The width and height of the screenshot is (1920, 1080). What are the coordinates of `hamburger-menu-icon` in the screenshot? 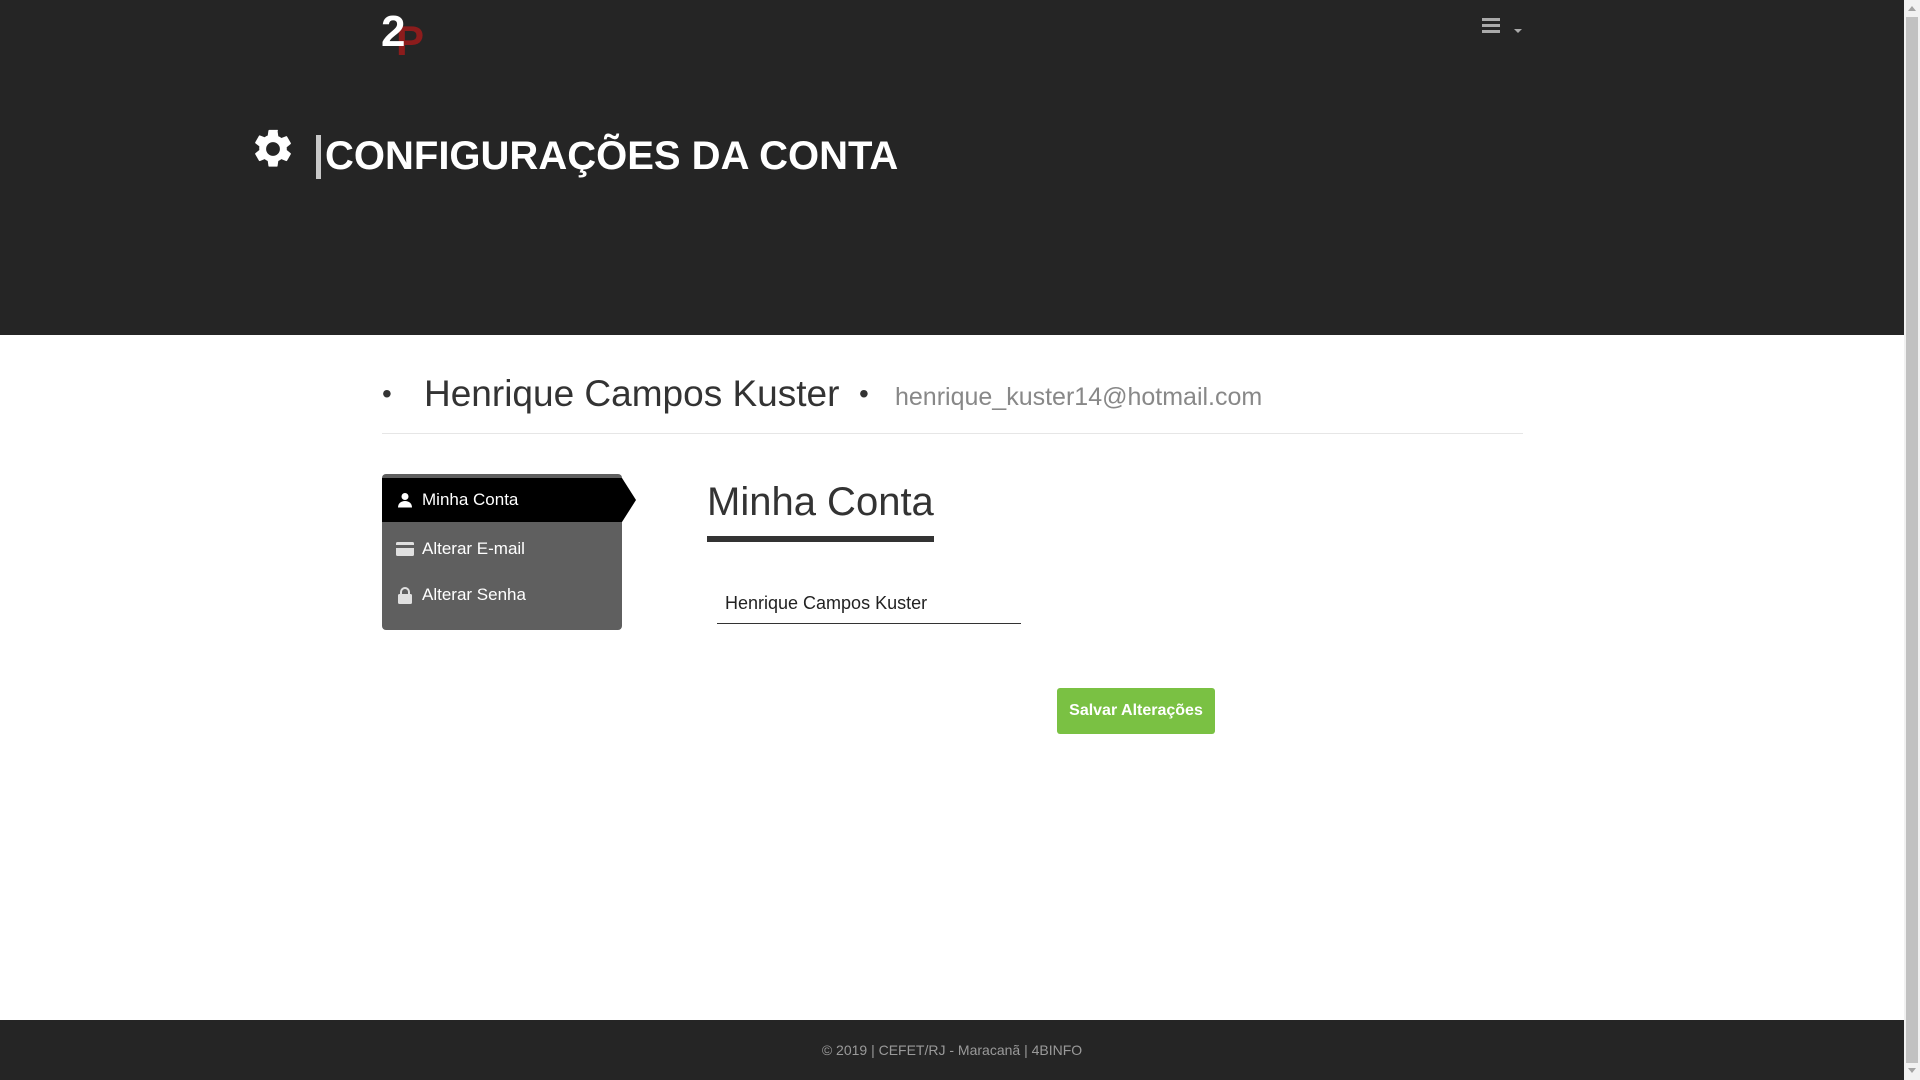 It's located at (1491, 26).